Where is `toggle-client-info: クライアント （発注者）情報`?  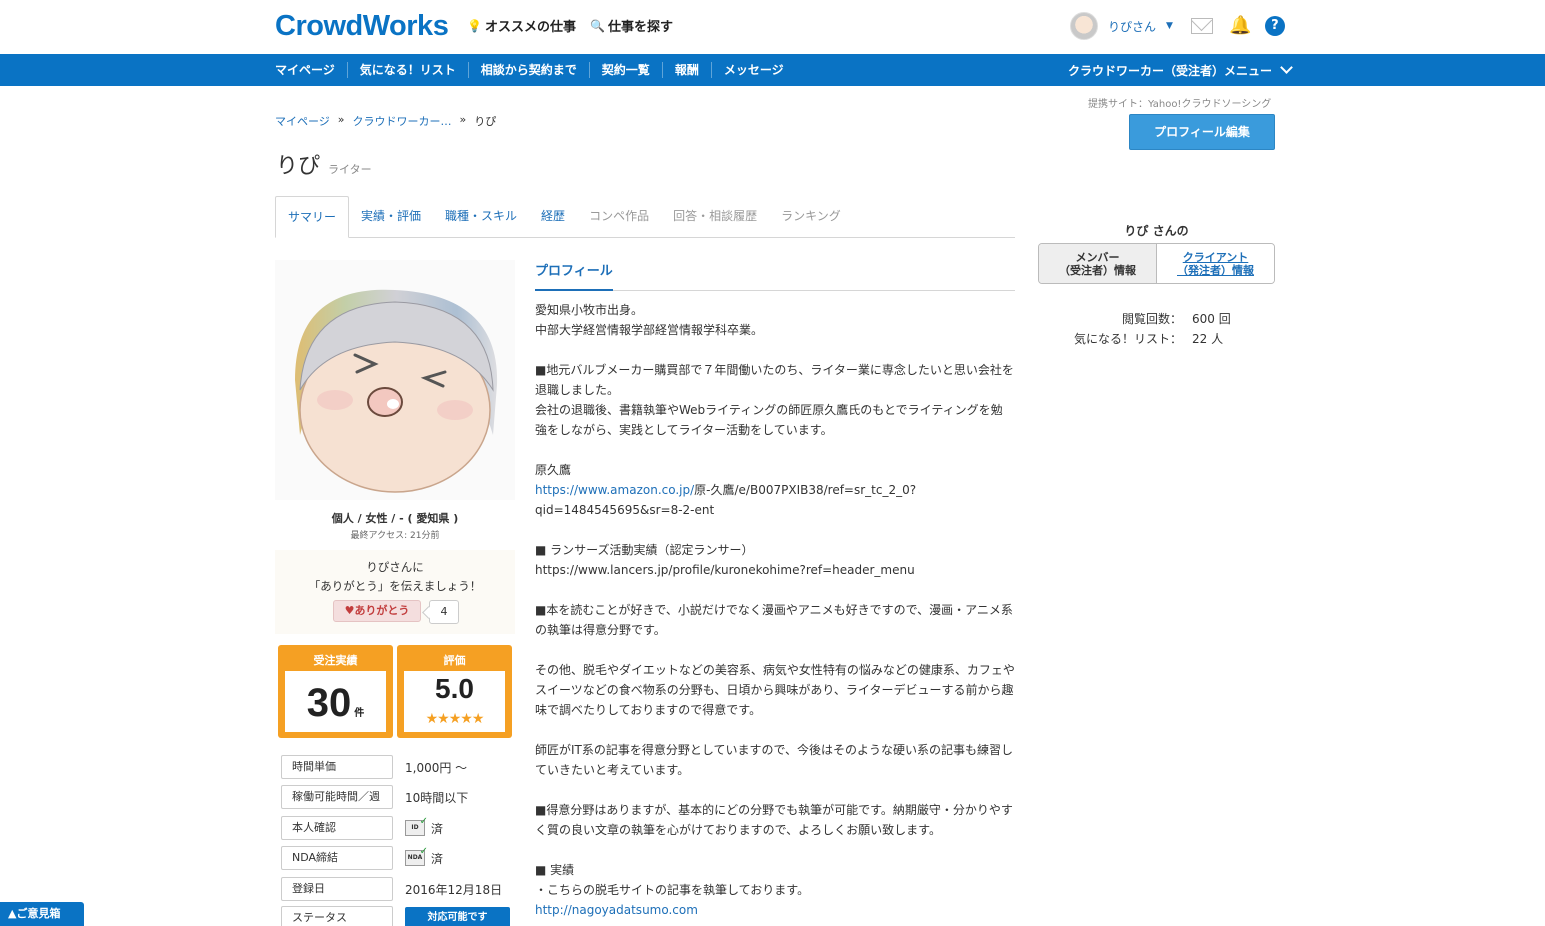
toggle-client-info: クライアント （発注者）情報 is located at coordinates (1215, 263).